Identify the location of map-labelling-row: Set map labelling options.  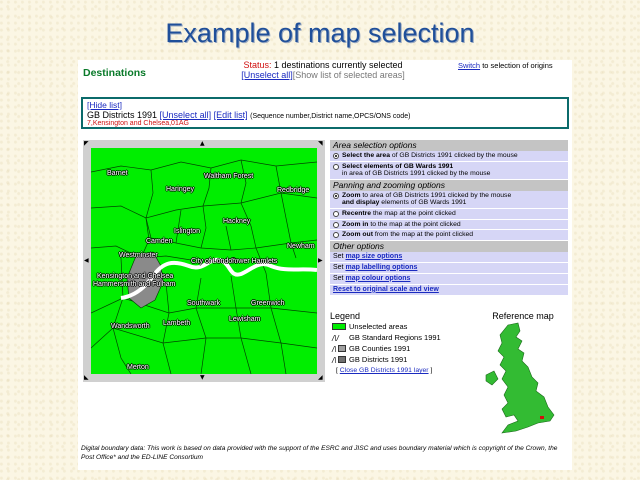
(449, 268).